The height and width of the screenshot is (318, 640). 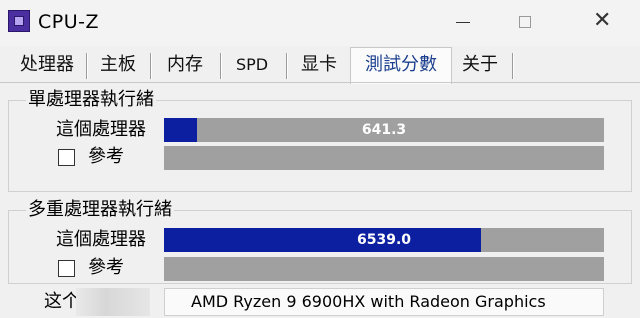 What do you see at coordinates (66, 268) in the screenshot?
I see `multi-reference-checkbox` at bounding box center [66, 268].